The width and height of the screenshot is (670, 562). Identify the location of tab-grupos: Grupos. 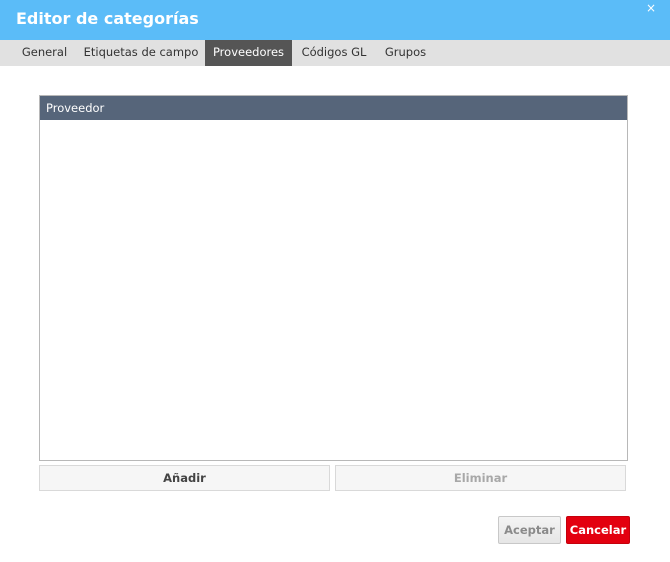
(405, 53).